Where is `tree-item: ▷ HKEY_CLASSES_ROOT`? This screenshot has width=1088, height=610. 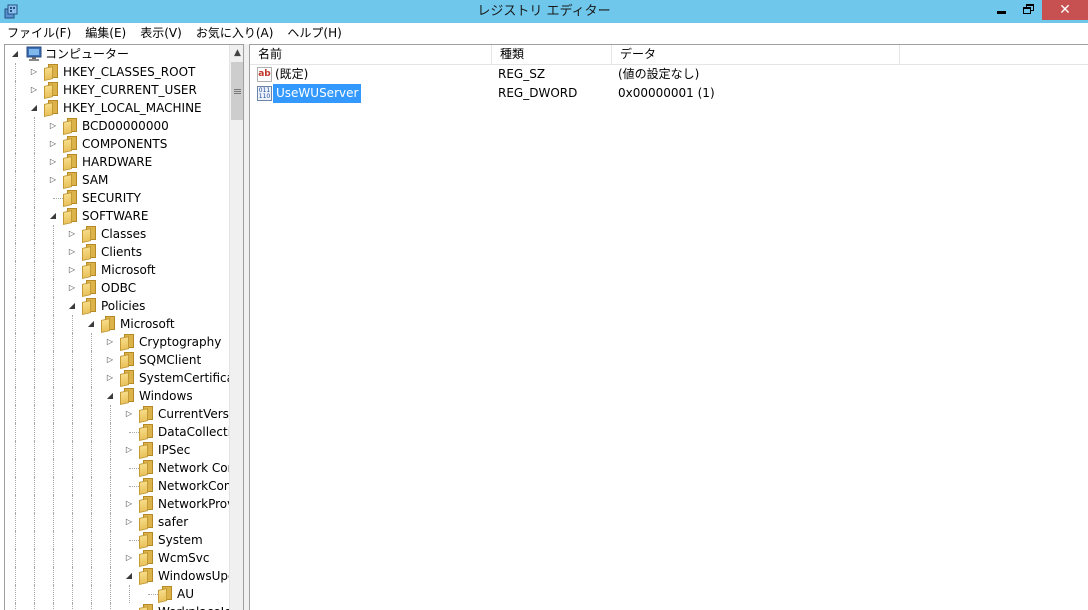 tree-item: ▷ HKEY_CLASSES_ROOT is located at coordinates (117, 72).